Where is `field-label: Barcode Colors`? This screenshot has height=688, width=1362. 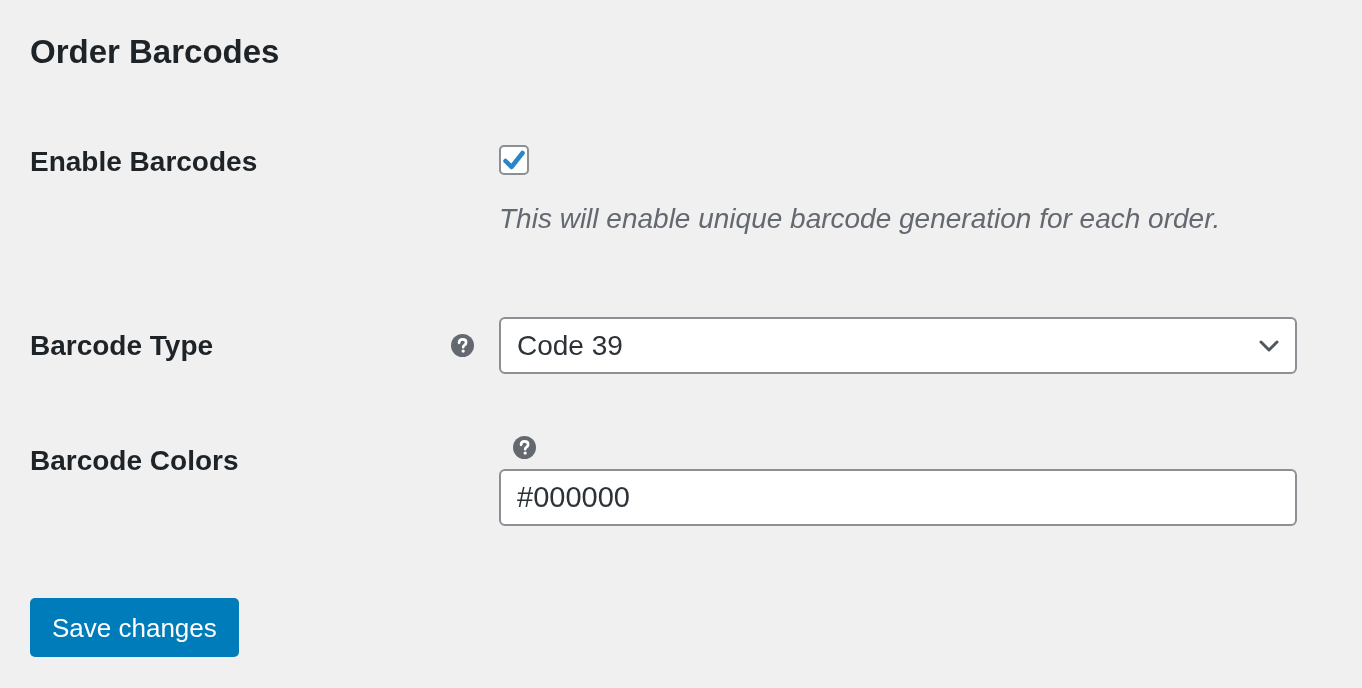
field-label: Barcode Colors is located at coordinates (134, 461).